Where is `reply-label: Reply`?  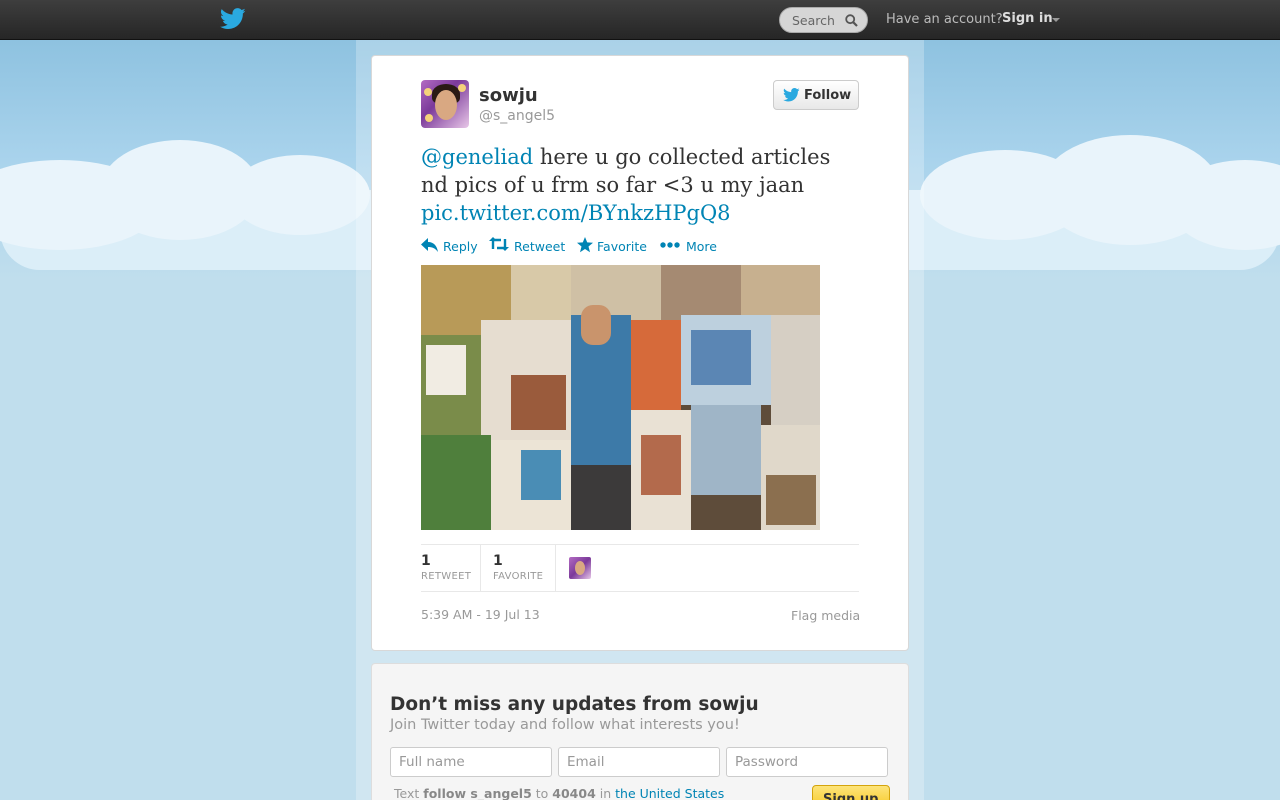 reply-label: Reply is located at coordinates (460, 246).